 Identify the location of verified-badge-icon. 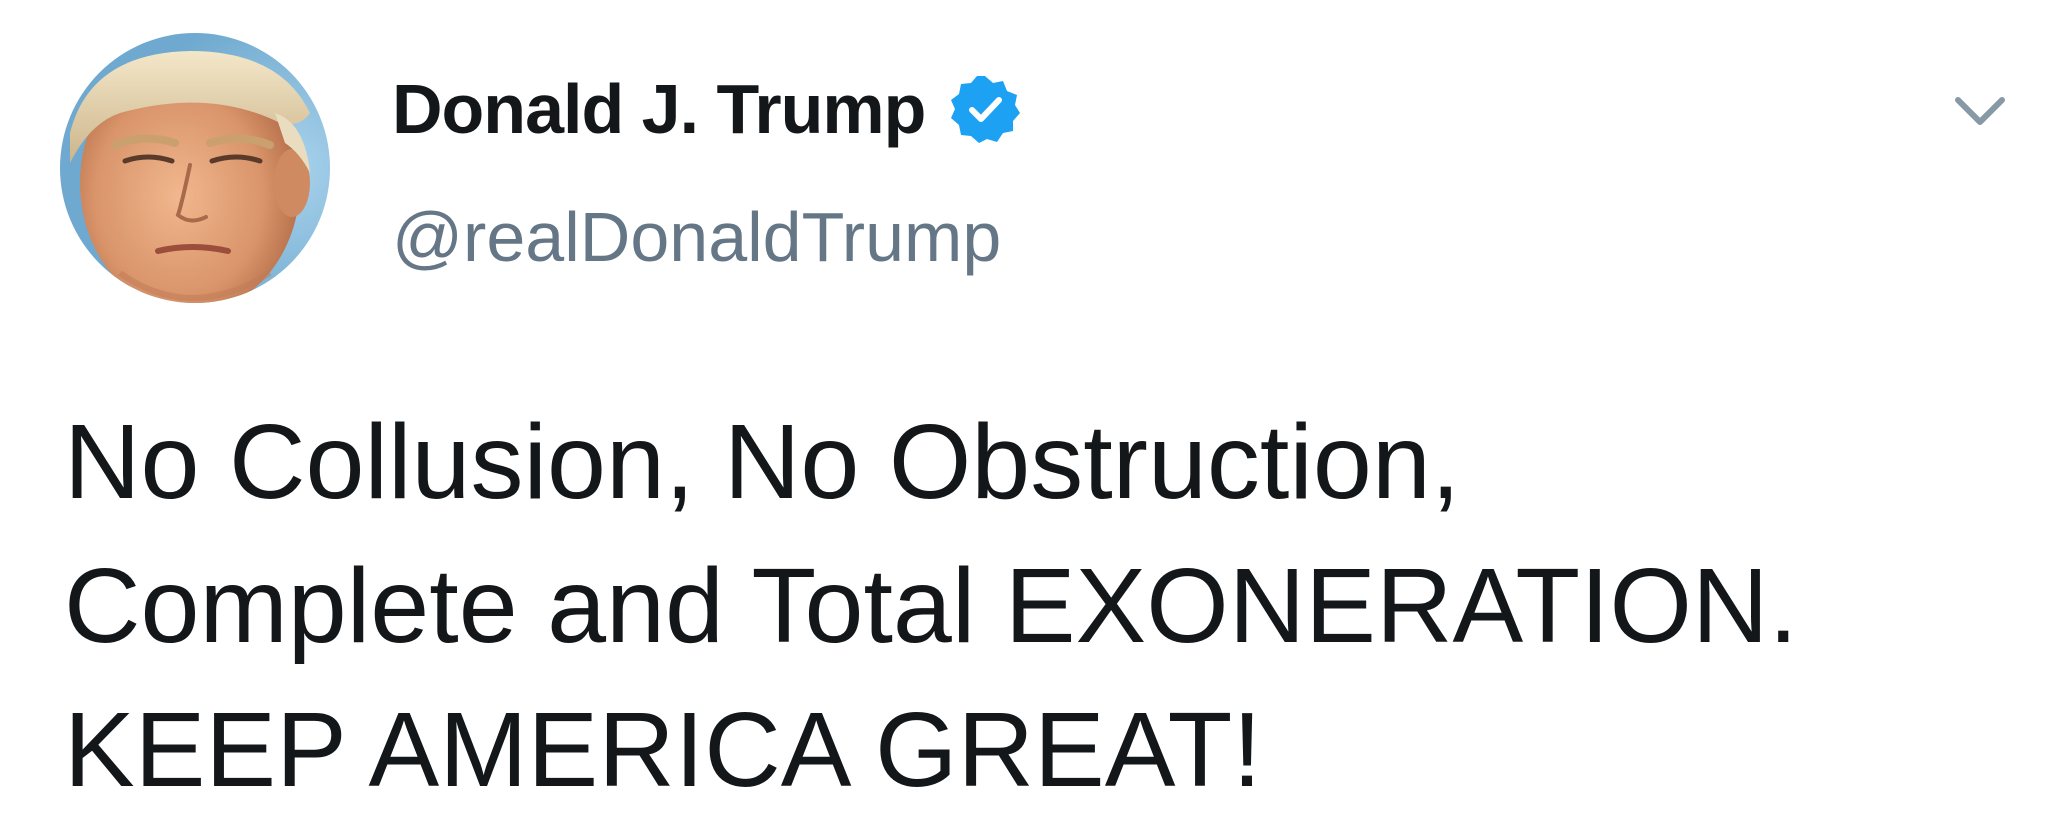
(985, 109).